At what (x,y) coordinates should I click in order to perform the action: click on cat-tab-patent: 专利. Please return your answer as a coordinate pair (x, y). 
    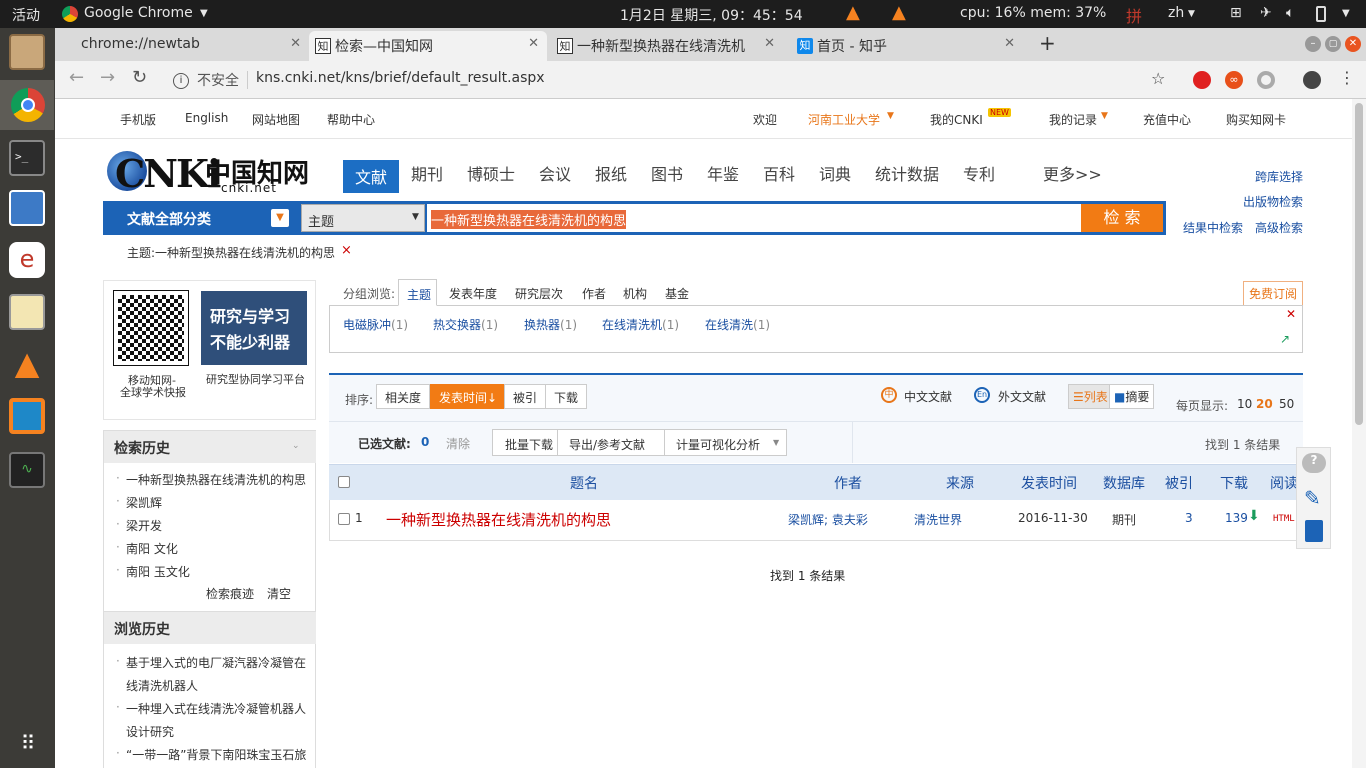
    Looking at the image, I should click on (979, 173).